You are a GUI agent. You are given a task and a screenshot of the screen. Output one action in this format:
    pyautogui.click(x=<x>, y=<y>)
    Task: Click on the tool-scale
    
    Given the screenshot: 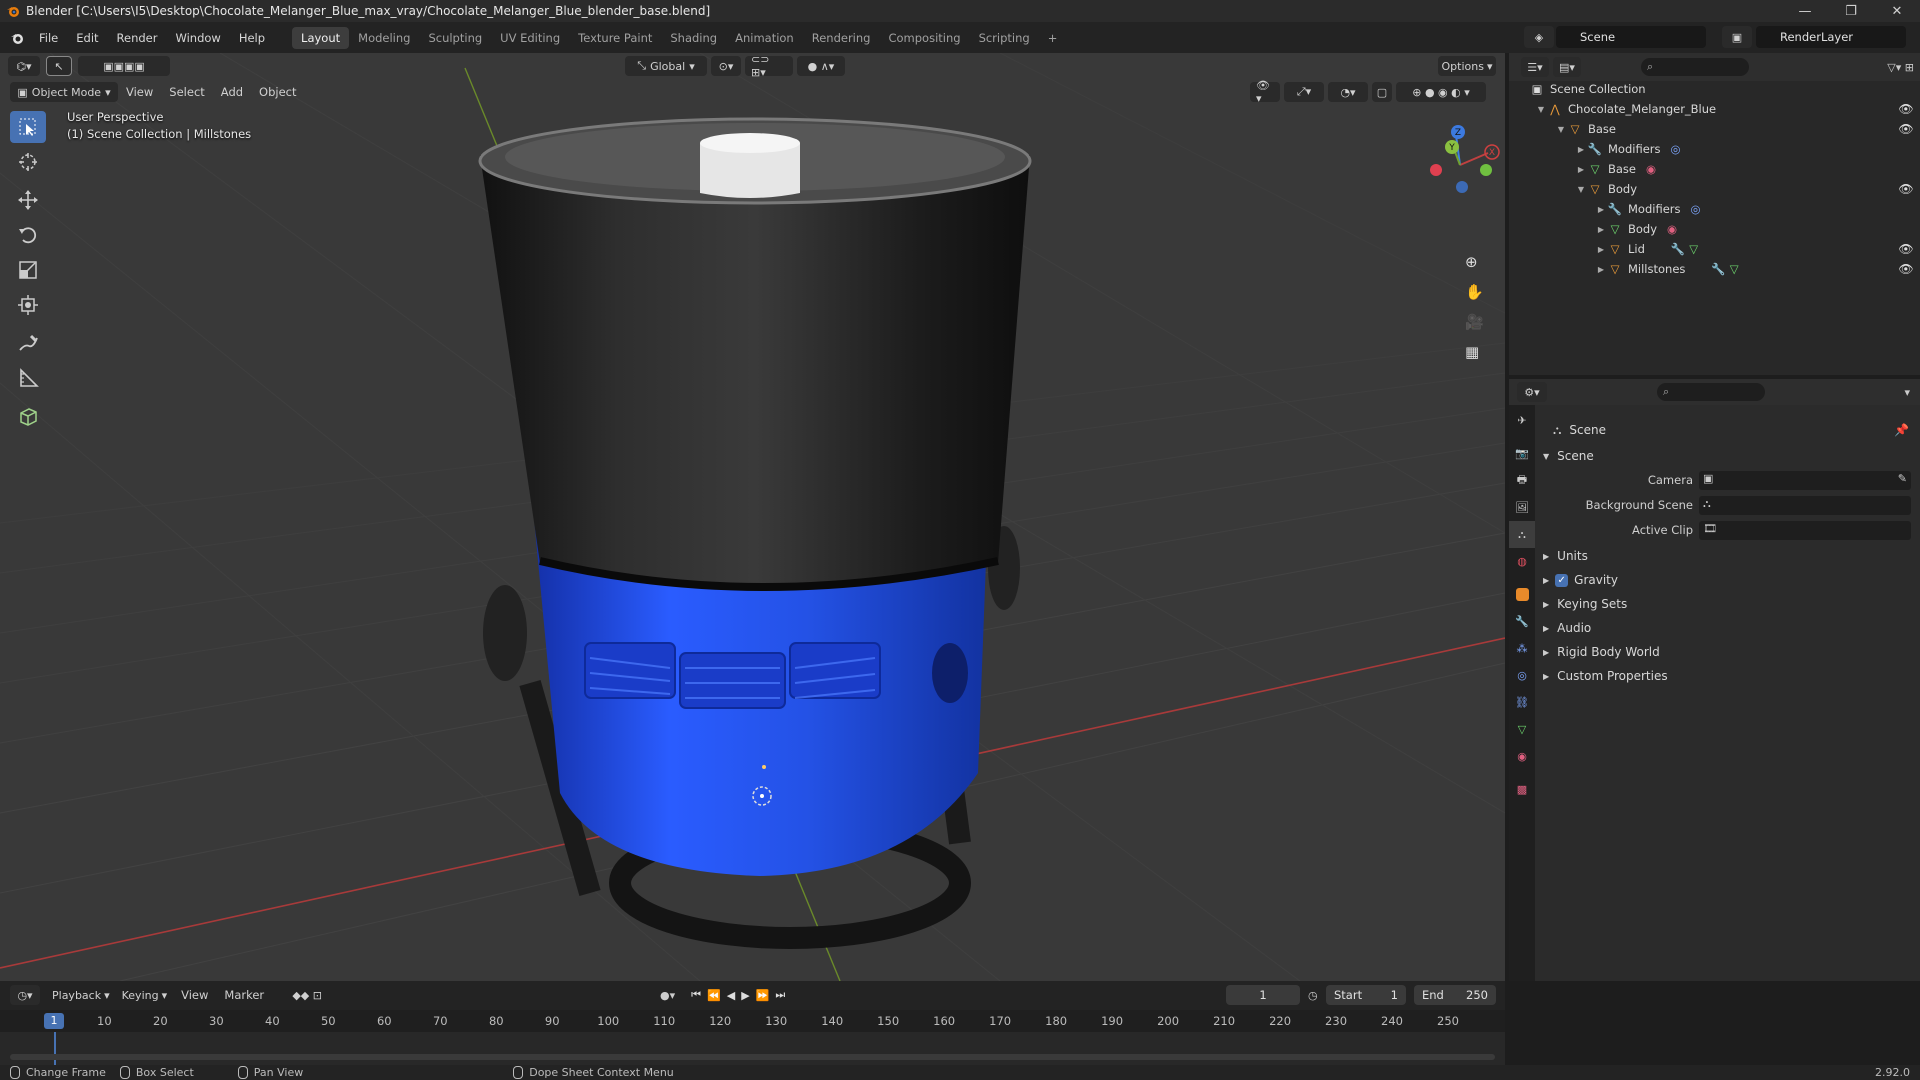 What is the action you would take?
    pyautogui.click(x=28, y=270)
    